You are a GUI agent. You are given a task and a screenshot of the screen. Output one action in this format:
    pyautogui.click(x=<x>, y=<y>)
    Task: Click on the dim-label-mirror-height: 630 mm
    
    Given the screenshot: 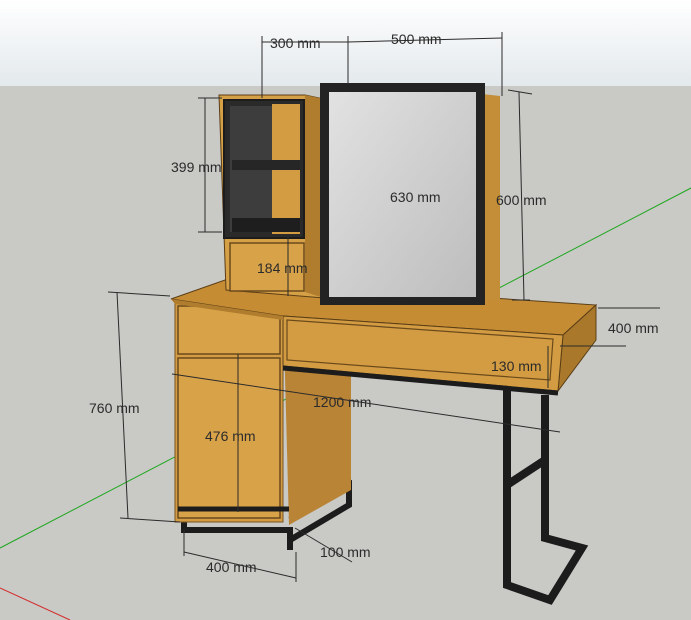 What is the action you would take?
    pyautogui.click(x=415, y=197)
    